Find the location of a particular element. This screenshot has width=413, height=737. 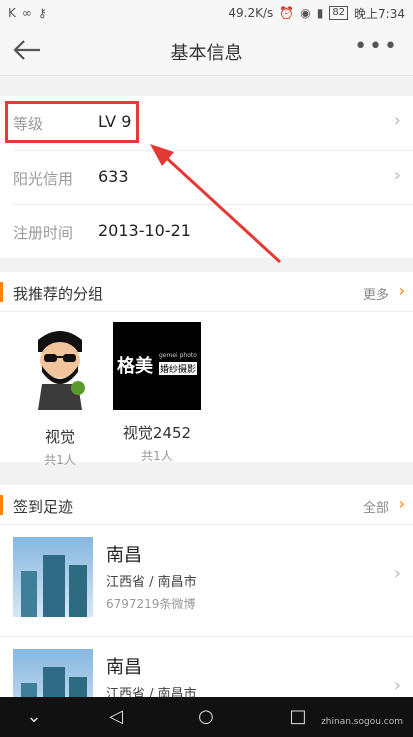

logo-sub: gemei photo is located at coordinates (178, 355).